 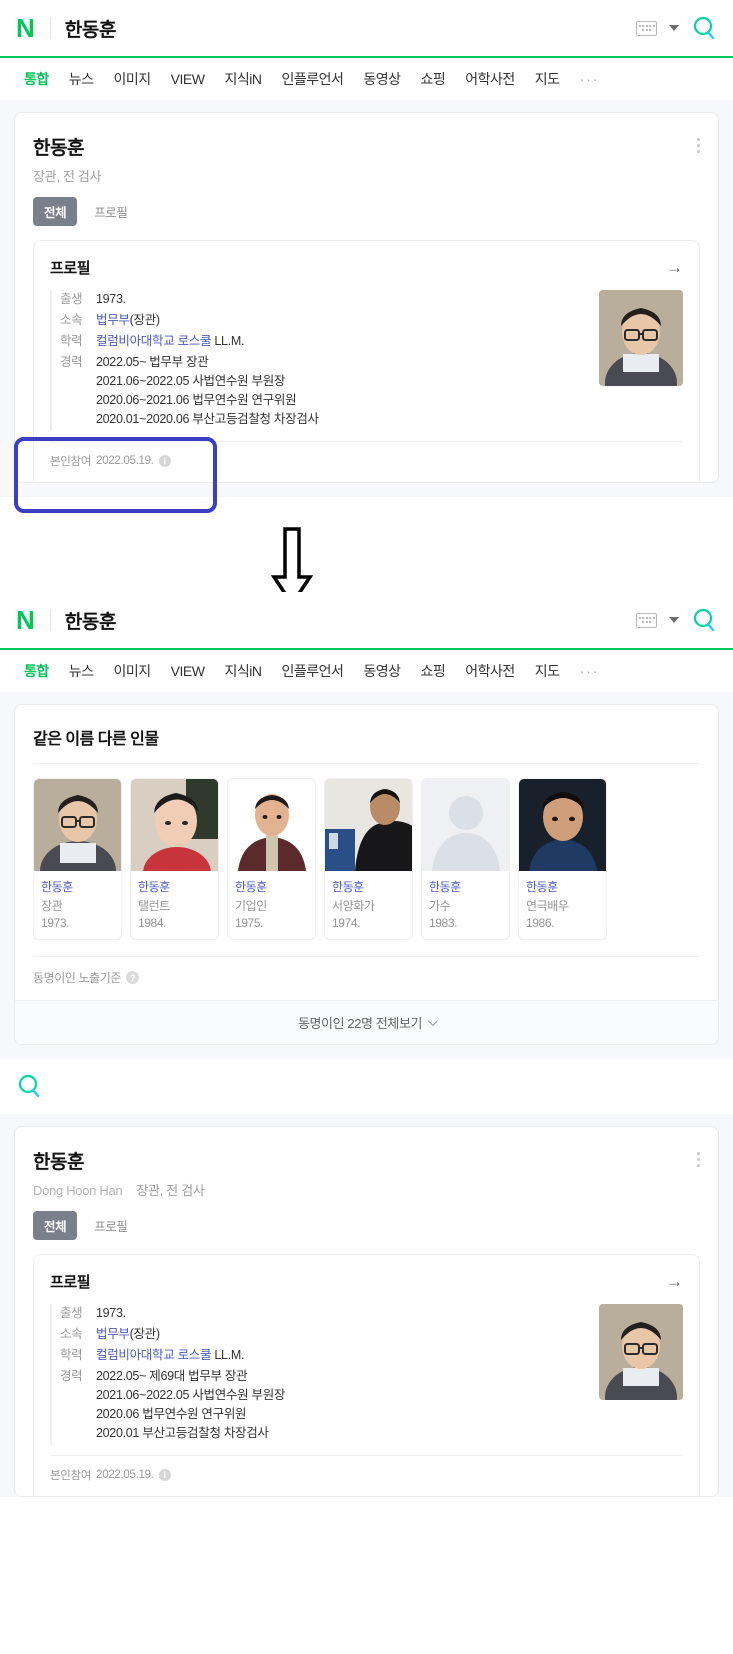 I want to click on person-meta: 한동훈 탤런트 1984., so click(x=174, y=905).